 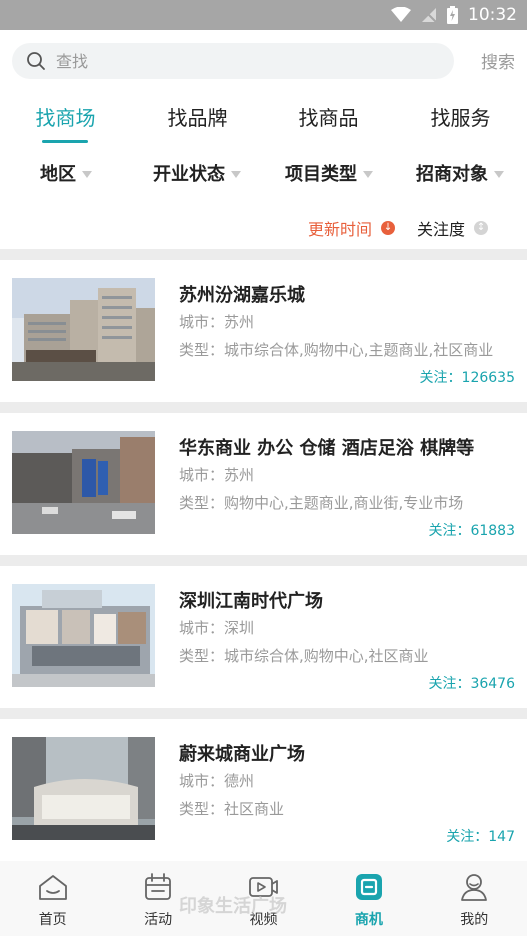 I want to click on filter-region-label: 地区, so click(x=58, y=174).